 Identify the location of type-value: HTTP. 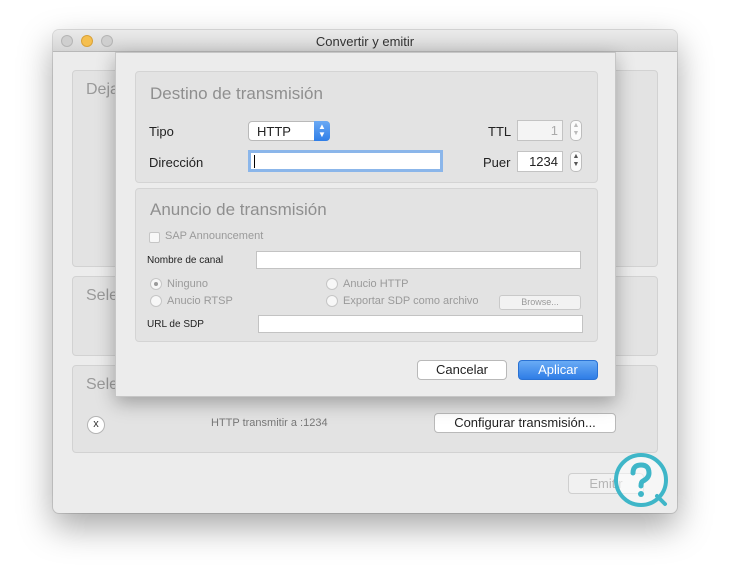
(274, 131).